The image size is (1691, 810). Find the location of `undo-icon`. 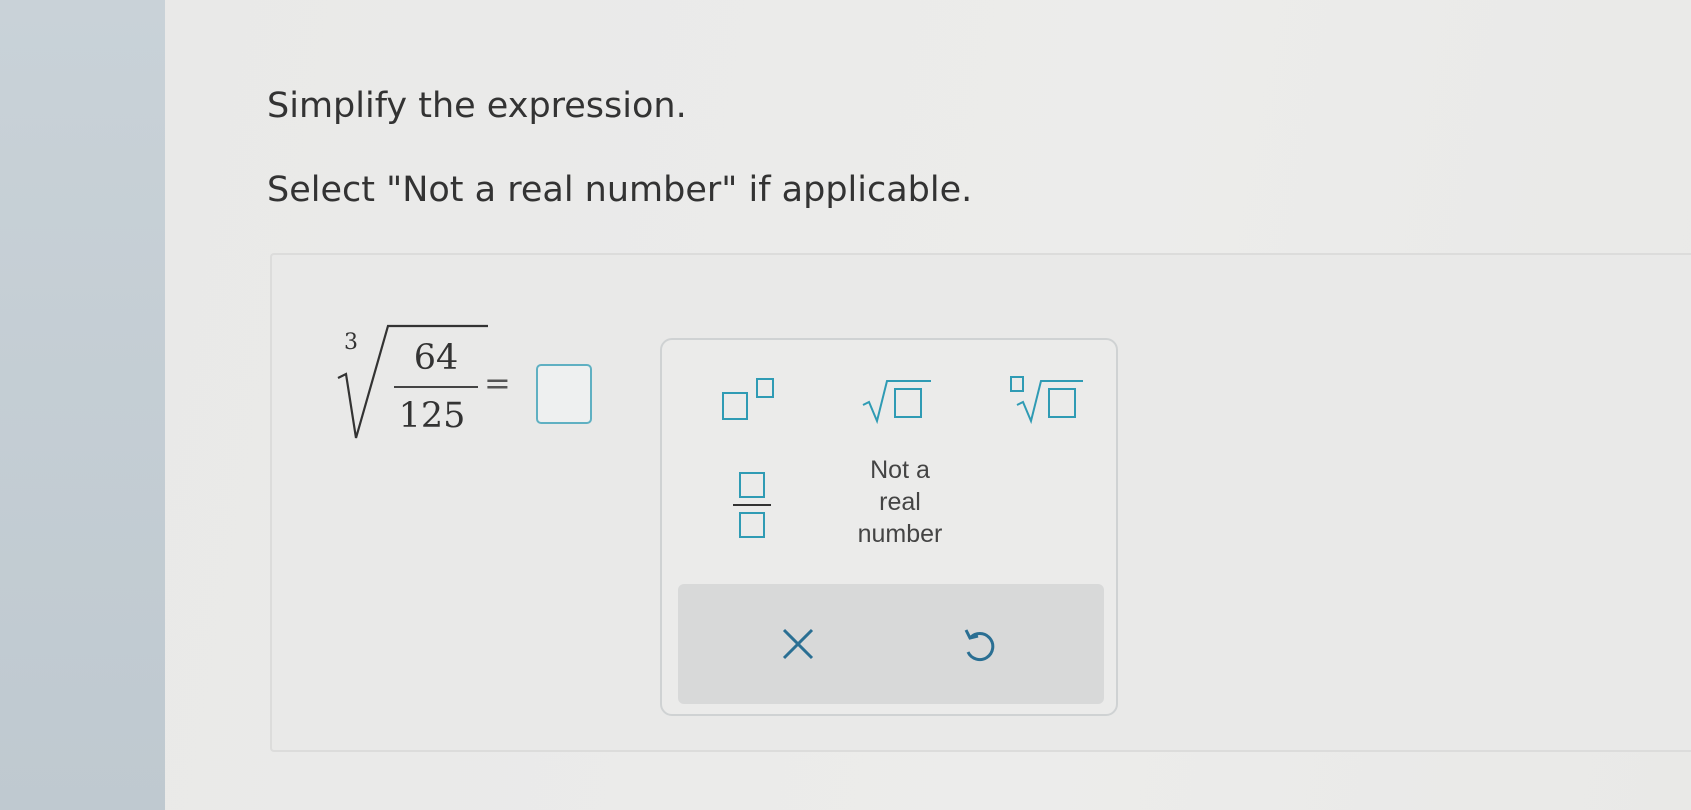

undo-icon is located at coordinates (979, 645).